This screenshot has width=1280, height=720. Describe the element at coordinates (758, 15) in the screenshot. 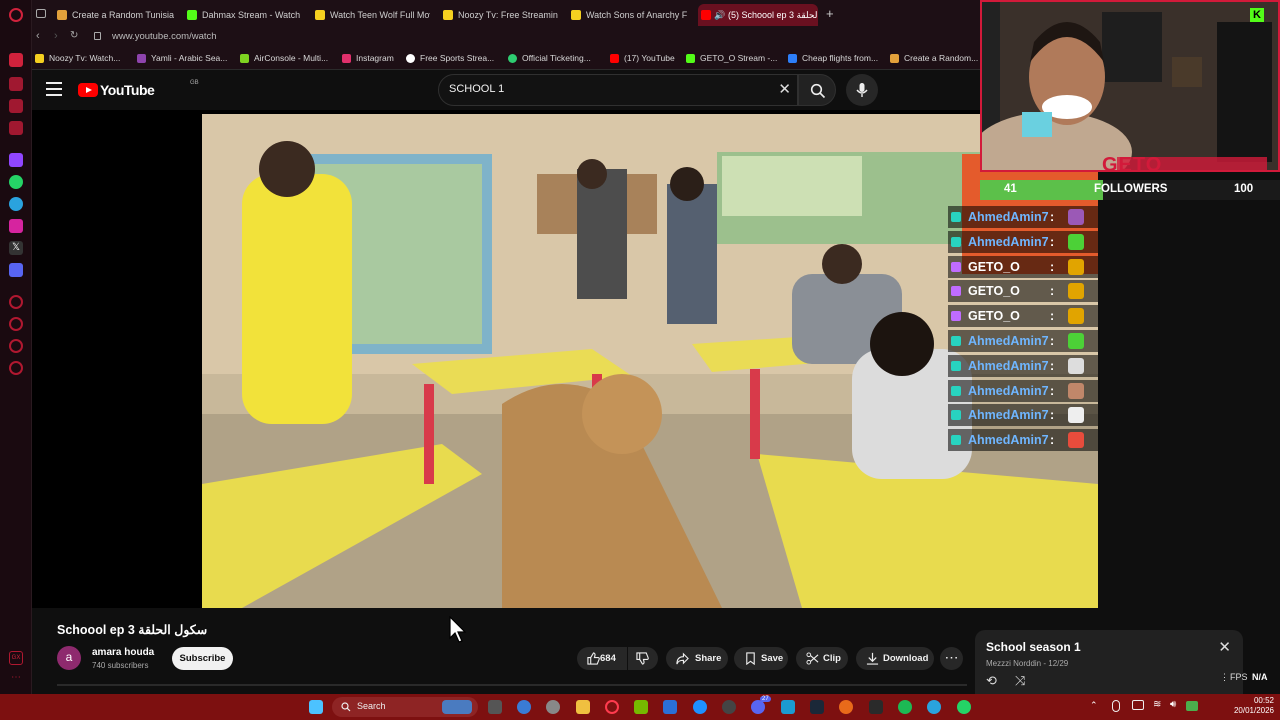

I see `tab-schoool-ep3: 🔊 (5) Schoool ep 3 الحلقة` at that location.